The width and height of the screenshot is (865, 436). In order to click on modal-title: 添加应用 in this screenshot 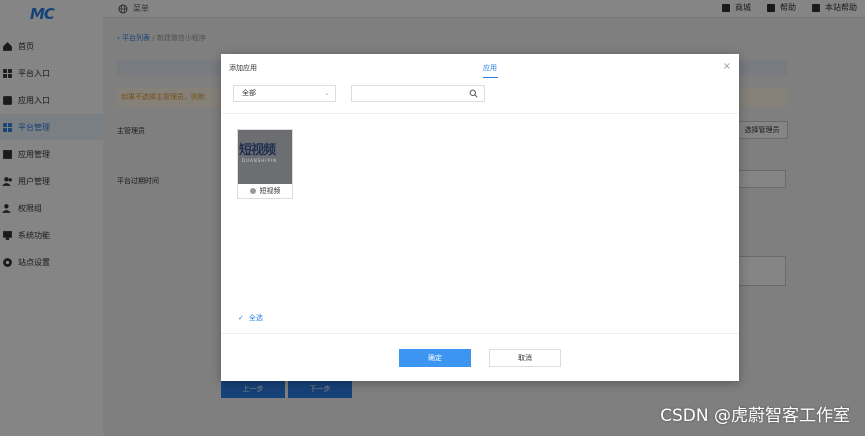, I will do `click(243, 68)`.